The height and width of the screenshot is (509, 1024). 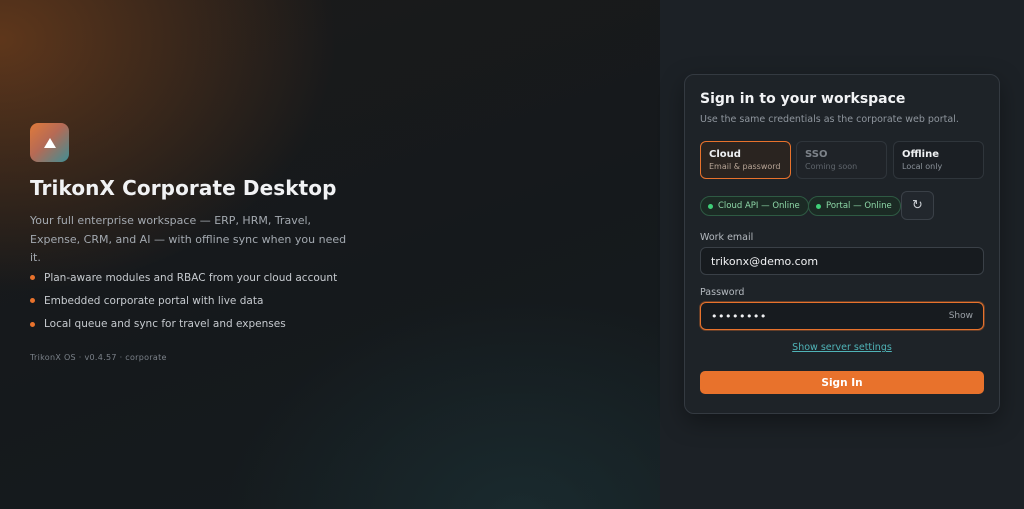 I want to click on feature-item: Embedded corporate portal with live data, so click(x=183, y=300).